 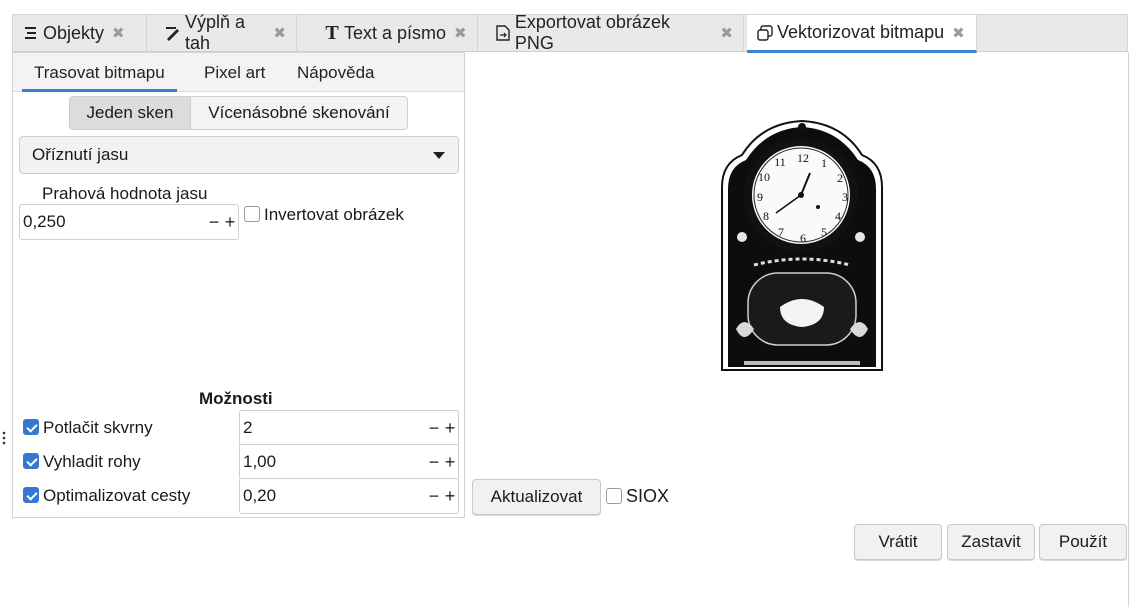 I want to click on multi-scan-button: Vícenásobné skenování, so click(x=299, y=113).